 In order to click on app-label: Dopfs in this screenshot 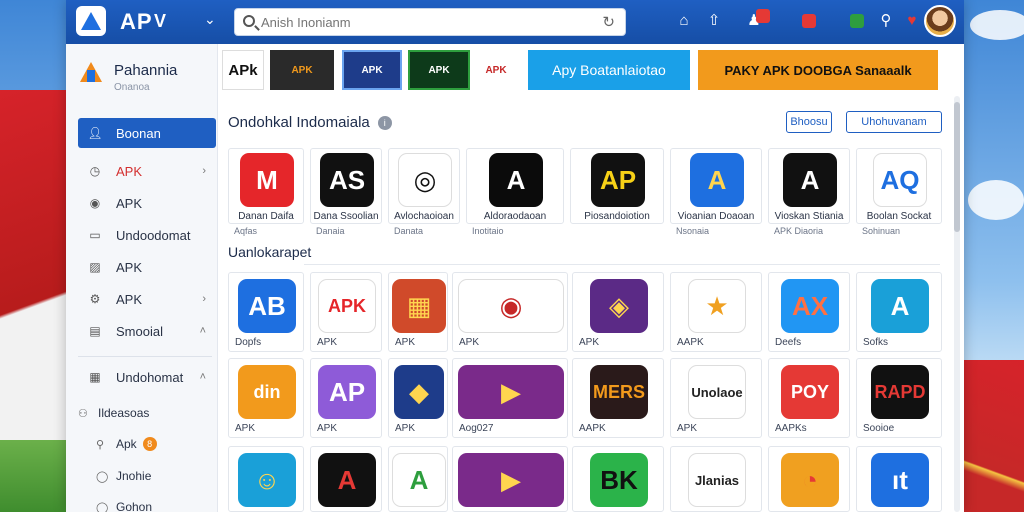, I will do `click(248, 342)`.